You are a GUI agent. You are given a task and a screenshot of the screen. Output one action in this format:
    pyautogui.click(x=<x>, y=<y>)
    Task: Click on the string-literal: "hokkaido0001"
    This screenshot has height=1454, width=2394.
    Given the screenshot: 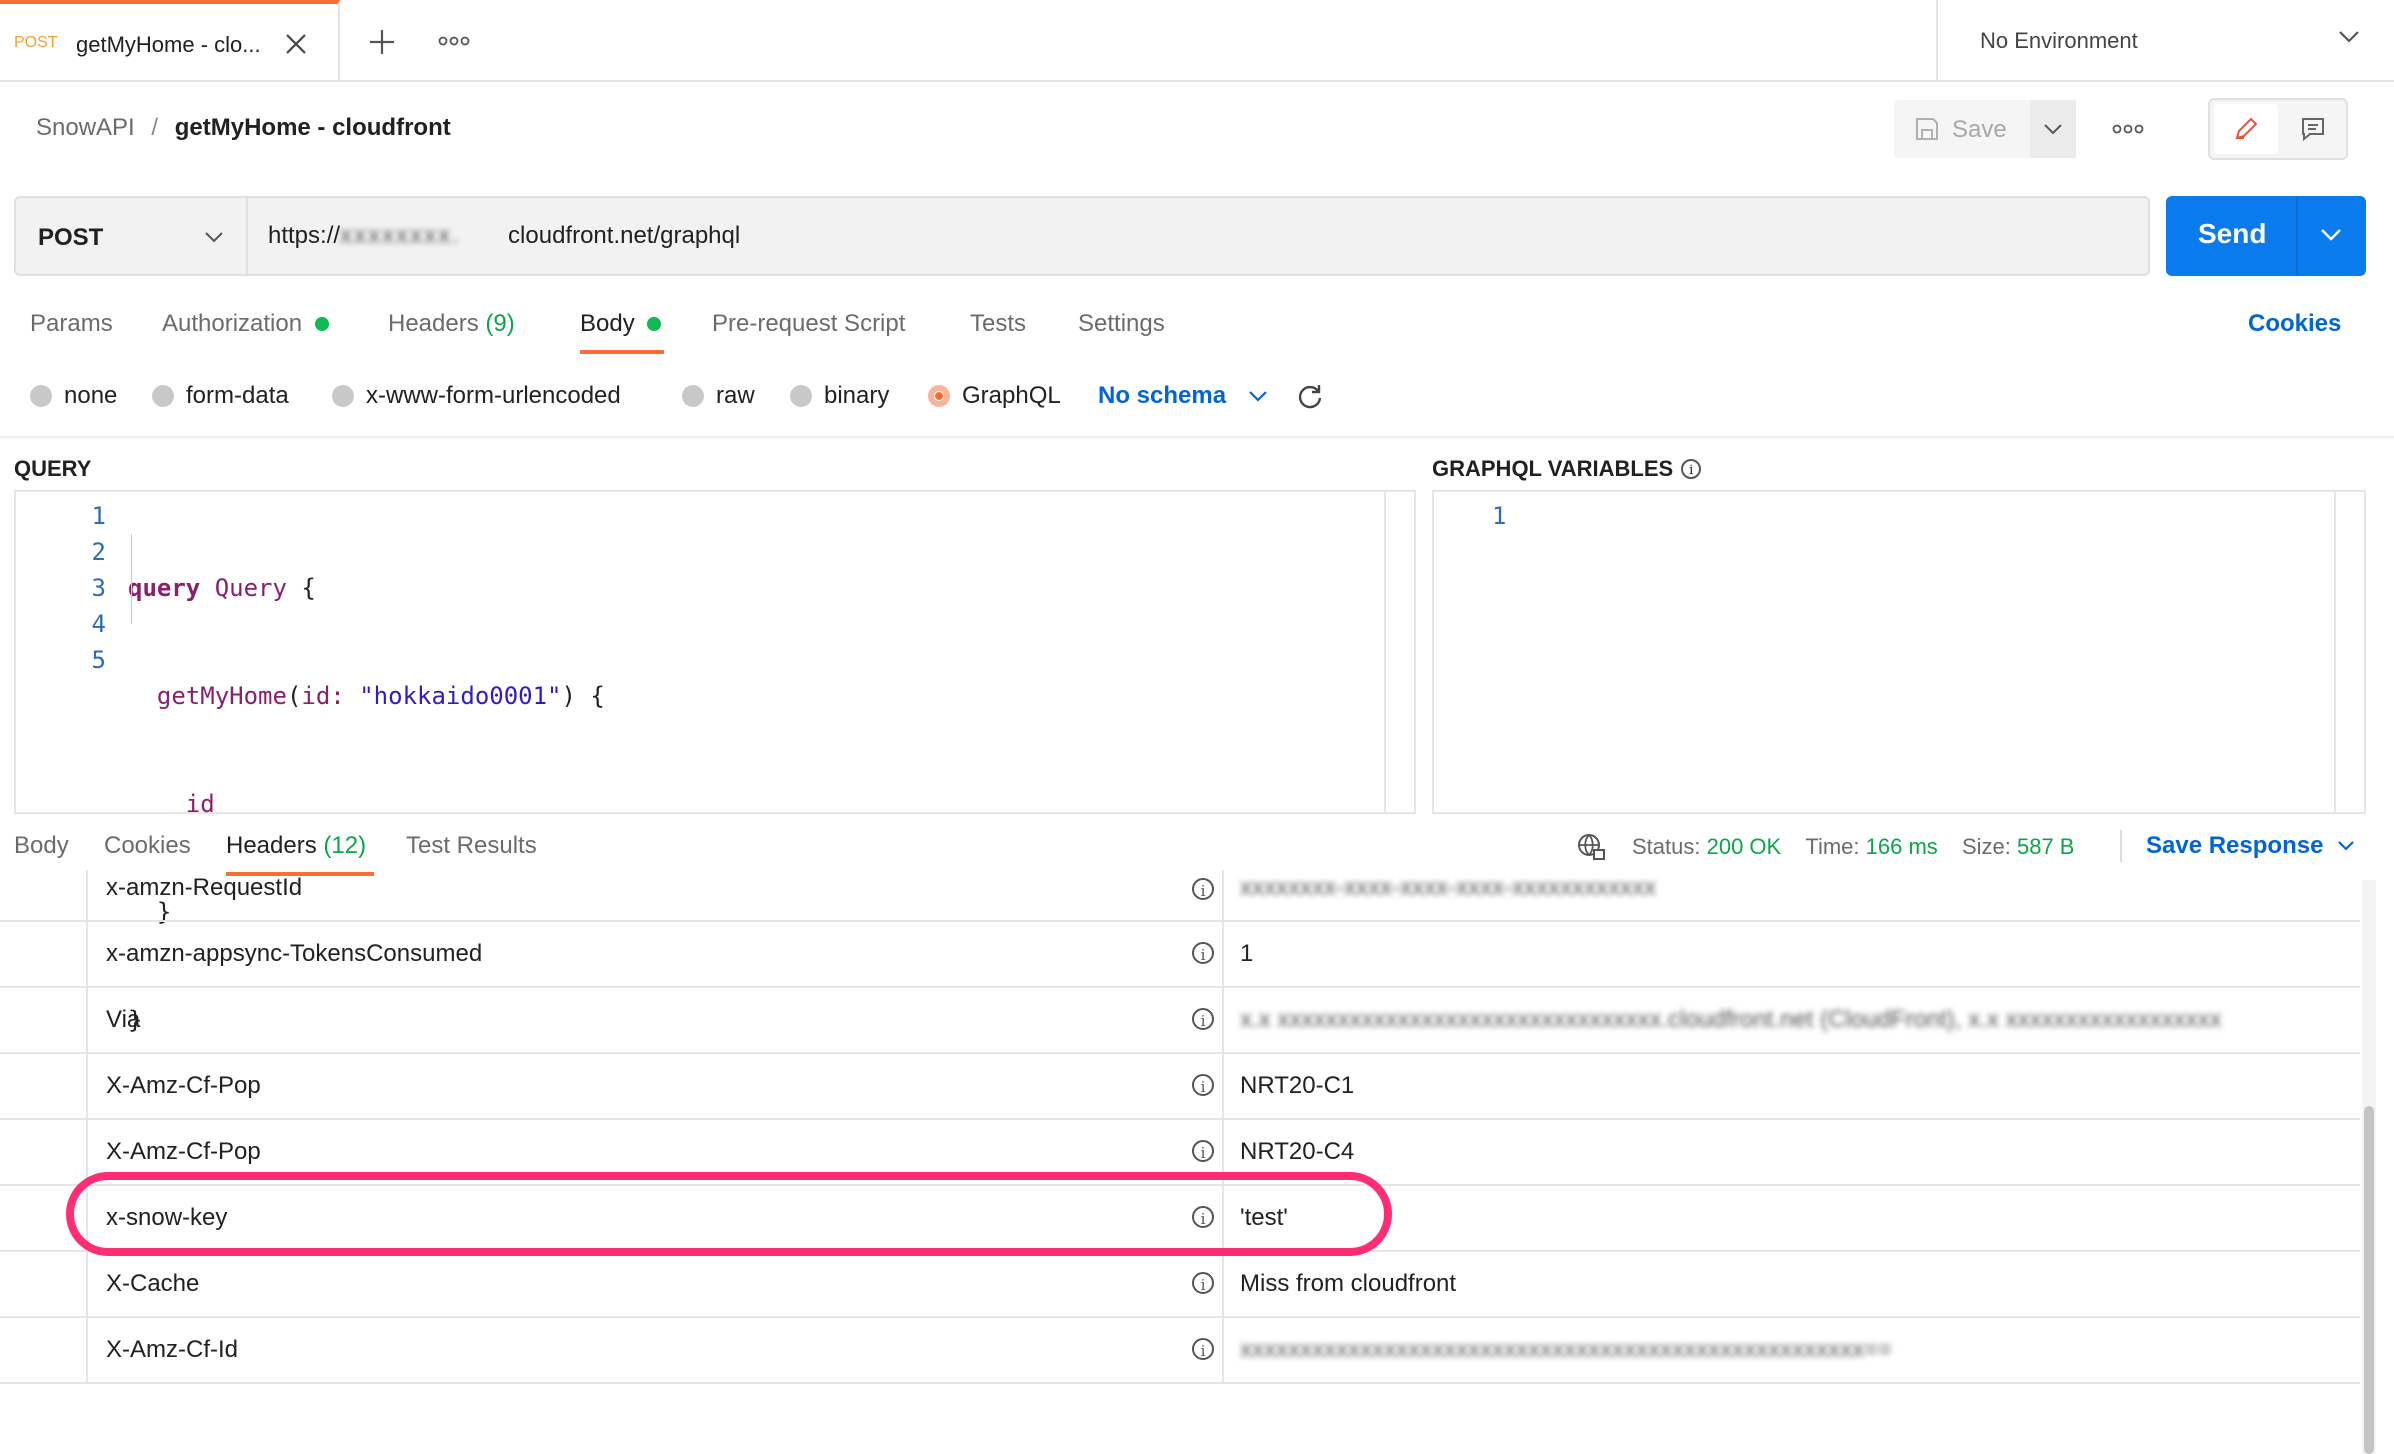 What is the action you would take?
    pyautogui.click(x=460, y=696)
    